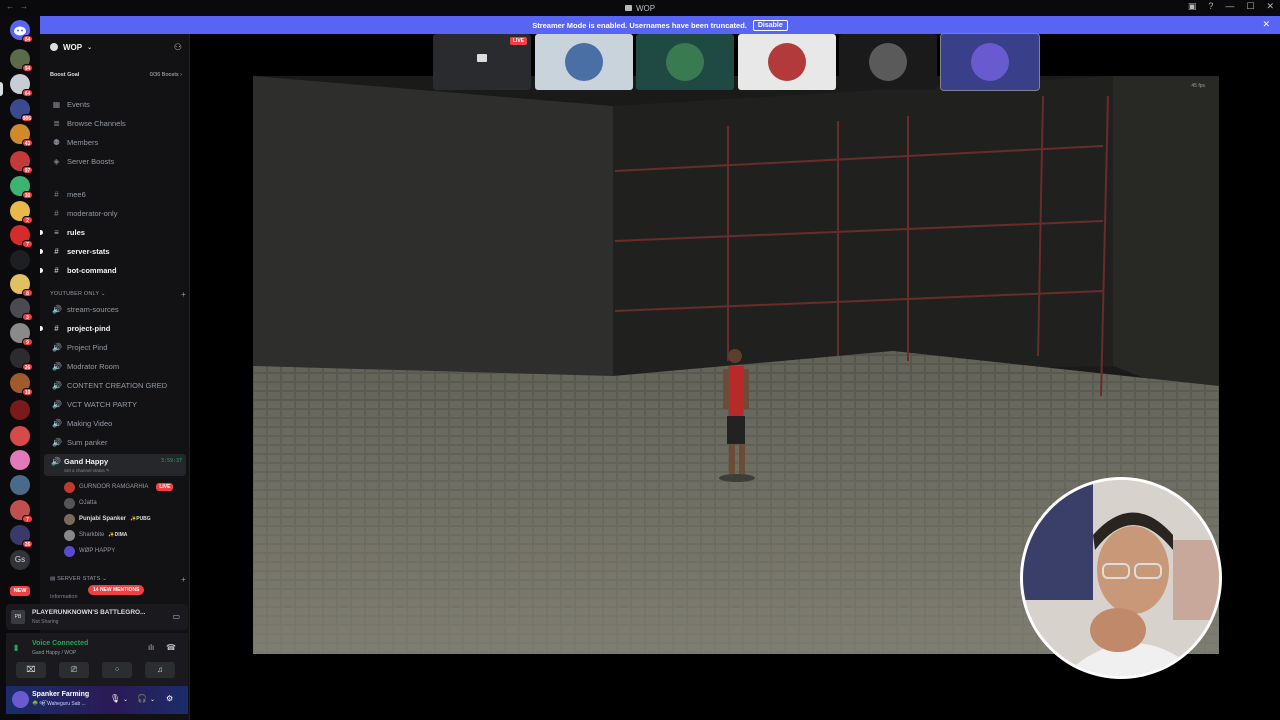  What do you see at coordinates (160, 670) in the screenshot?
I see `soundboard-button: ♫` at bounding box center [160, 670].